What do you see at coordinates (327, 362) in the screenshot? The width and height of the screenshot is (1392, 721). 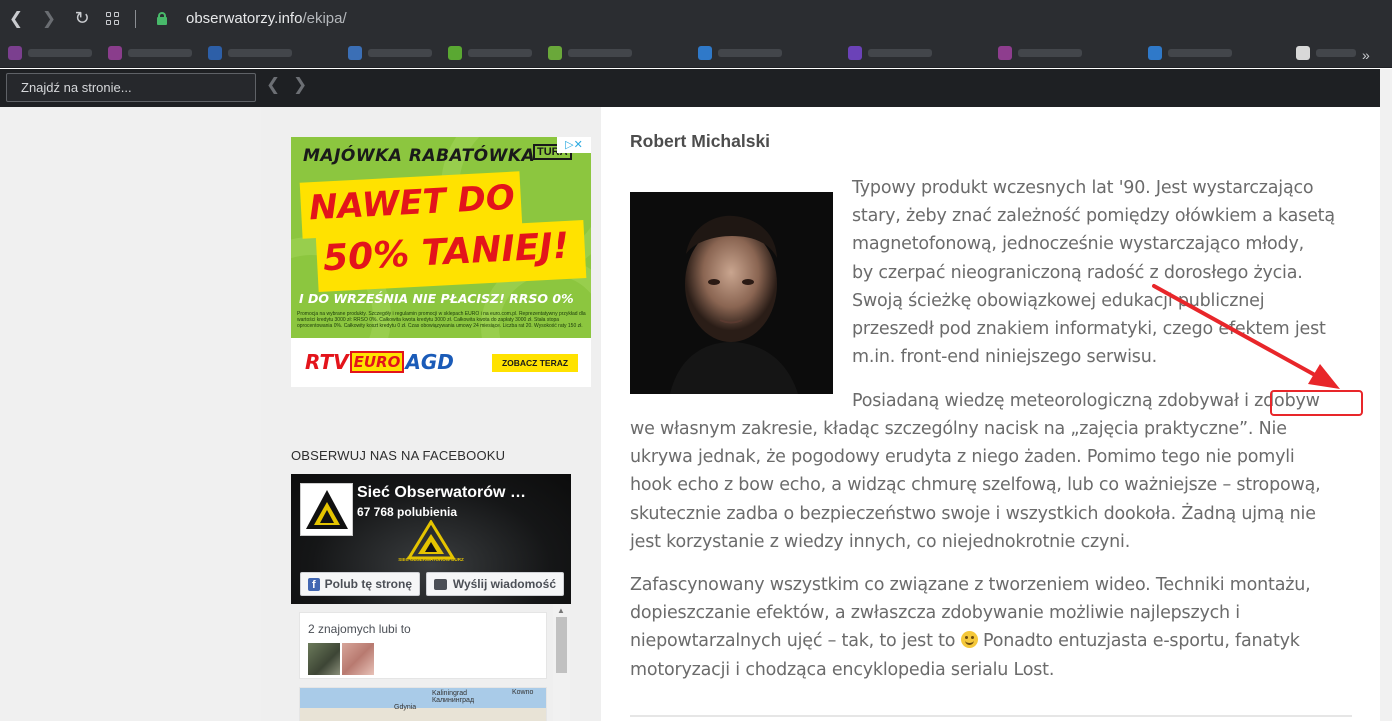 I see `ad-logo-rtv: RTV` at bounding box center [327, 362].